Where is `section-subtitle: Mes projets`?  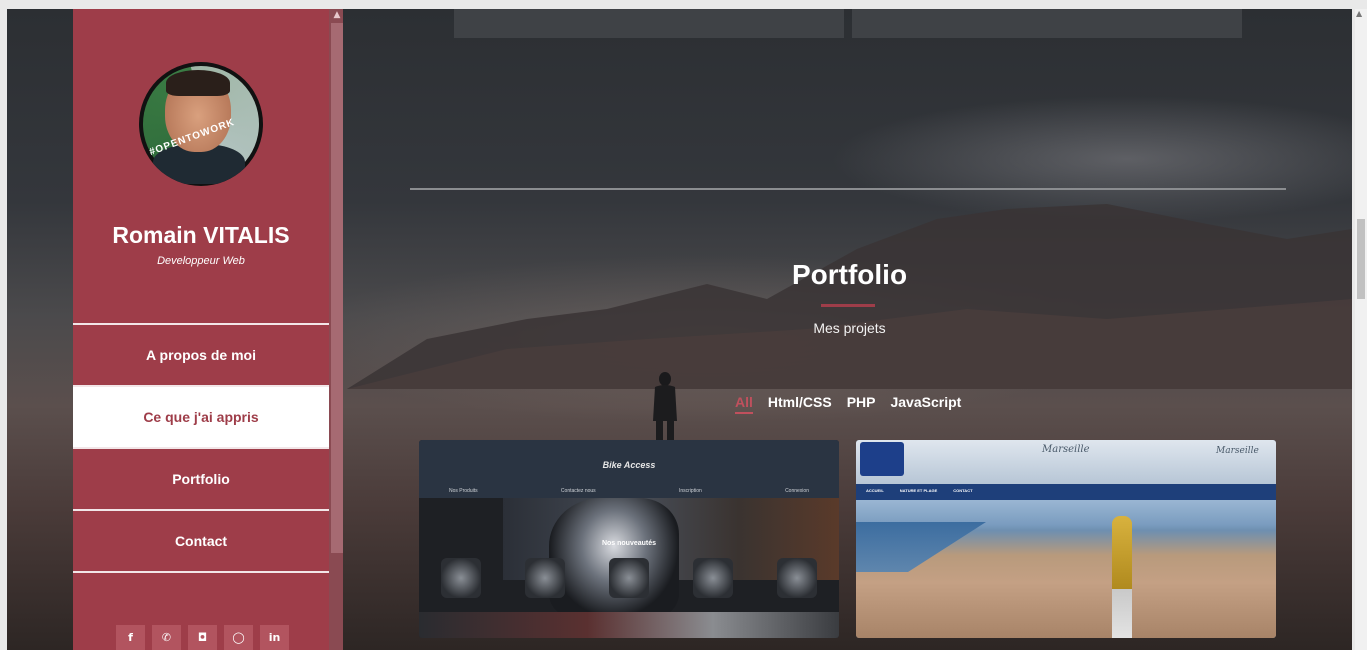 section-subtitle: Mes projets is located at coordinates (849, 328).